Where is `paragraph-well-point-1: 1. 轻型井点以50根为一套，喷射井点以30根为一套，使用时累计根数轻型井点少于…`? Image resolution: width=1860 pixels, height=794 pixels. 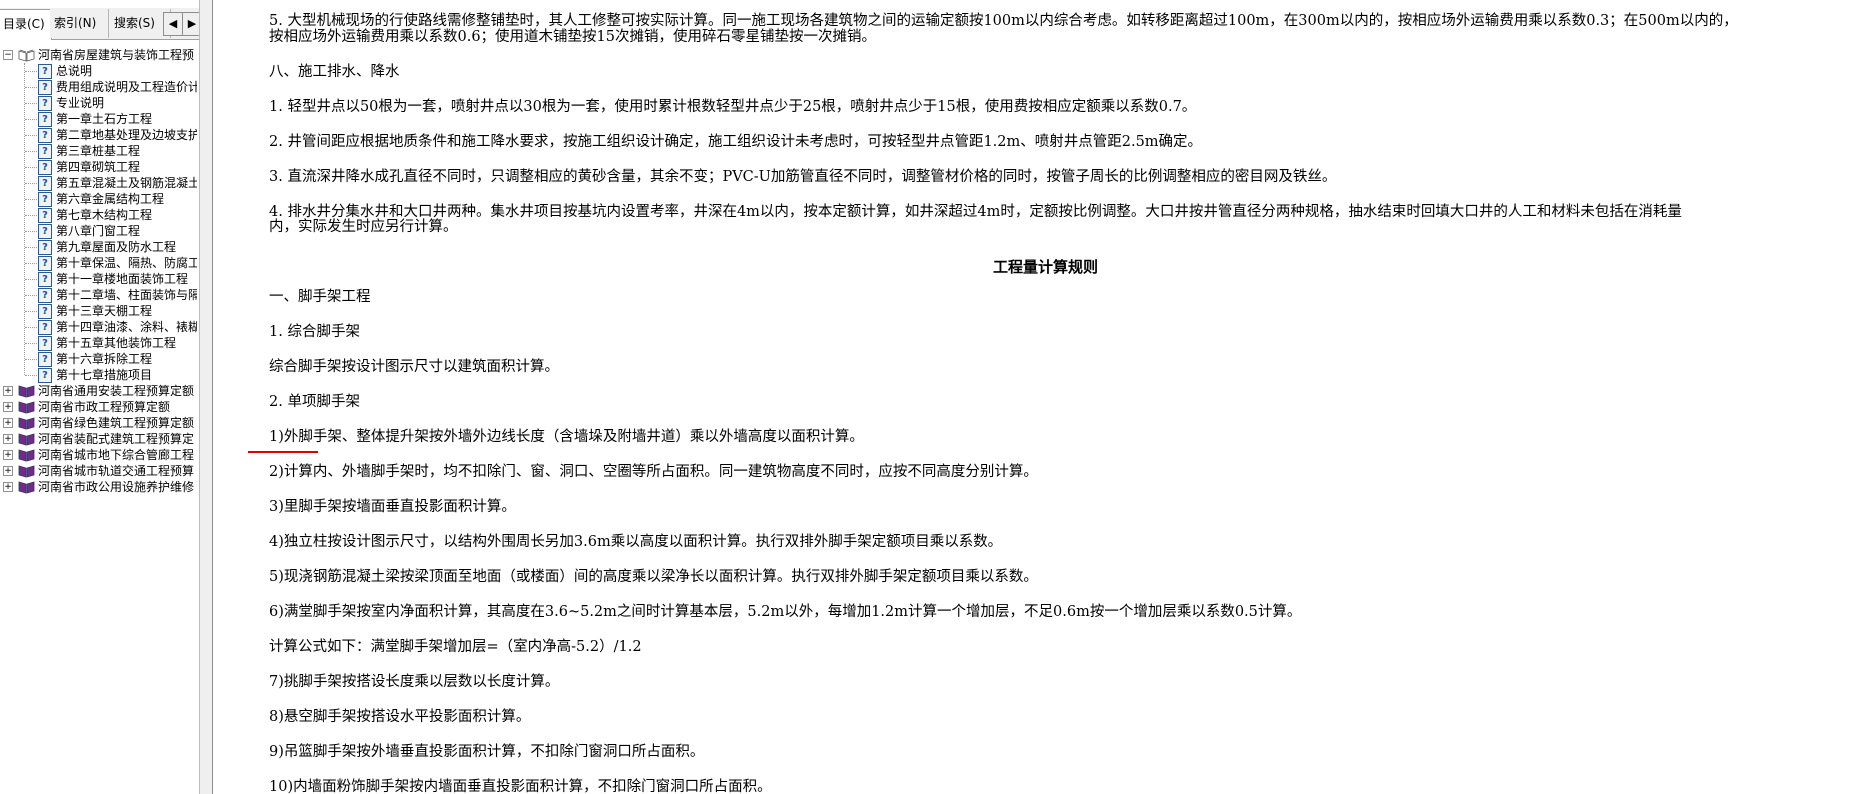
paragraph-well-point-1: 1. 轻型井点以50根为一套，喷射井点以30根为一套，使用时累计根数轻型井点少于… is located at coordinates (733, 107).